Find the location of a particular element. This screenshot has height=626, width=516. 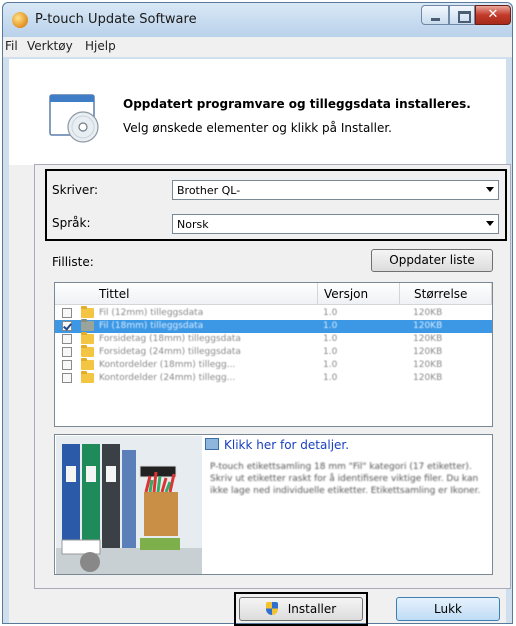

table-row: Kontordelder (18mm) tillegg... 1.0 120KB is located at coordinates (273, 365).